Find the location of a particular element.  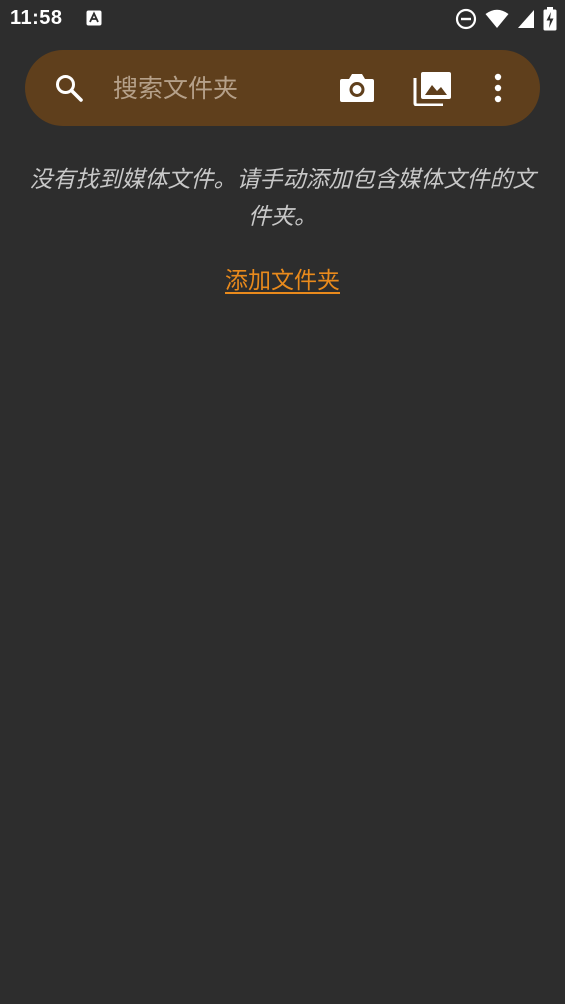

battery-charging-icon is located at coordinates (550, 19).